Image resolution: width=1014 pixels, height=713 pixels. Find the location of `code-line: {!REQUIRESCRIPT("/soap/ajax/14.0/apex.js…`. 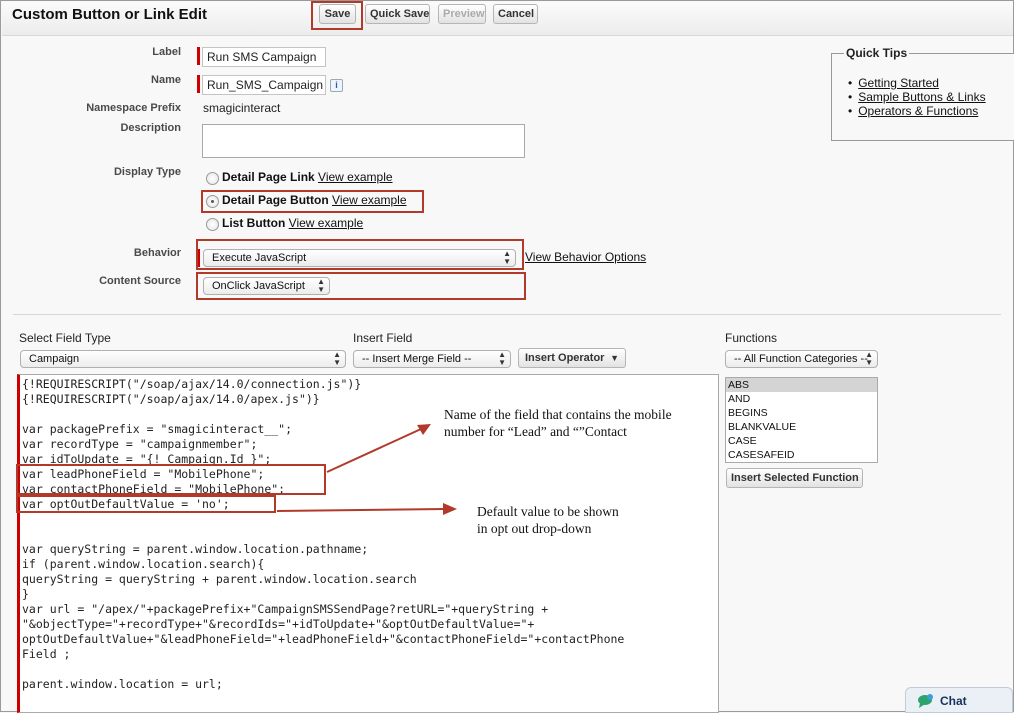

code-line: {!REQUIRESCRIPT("/soap/ajax/14.0/apex.js… is located at coordinates (171, 399).